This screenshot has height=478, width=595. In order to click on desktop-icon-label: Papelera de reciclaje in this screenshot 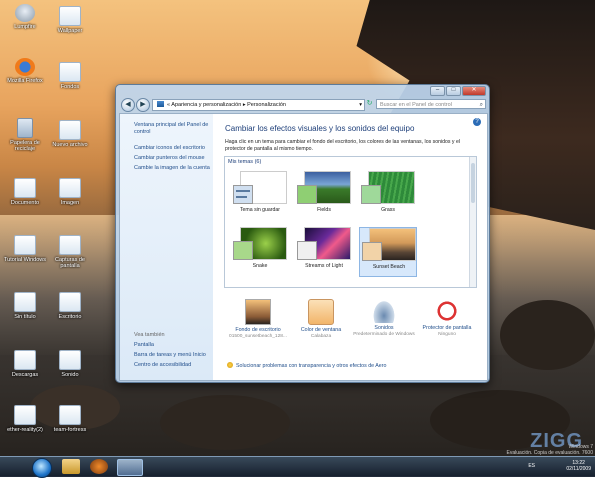, I will do `click(25, 146)`.